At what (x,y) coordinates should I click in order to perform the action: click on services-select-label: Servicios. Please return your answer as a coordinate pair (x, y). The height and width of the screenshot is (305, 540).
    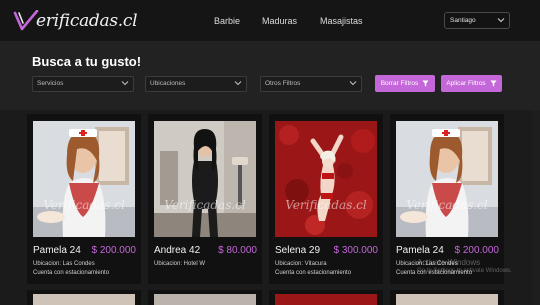
    Looking at the image, I should click on (50, 83).